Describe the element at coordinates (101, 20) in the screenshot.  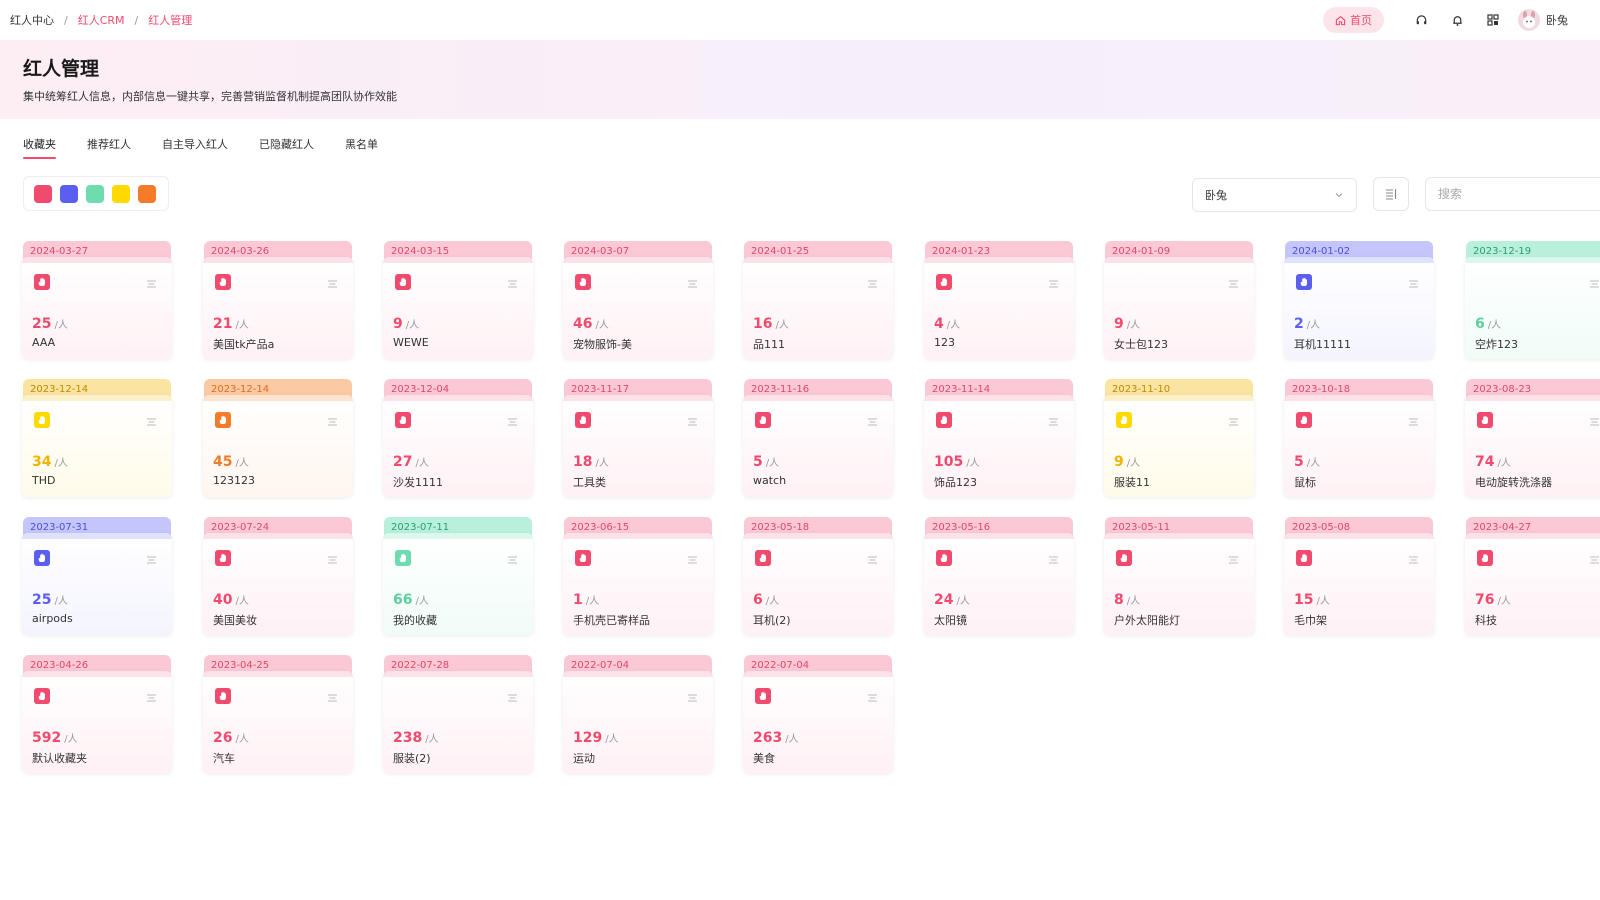
I see `breadcrumb-item-crm: 红人CRM` at that location.